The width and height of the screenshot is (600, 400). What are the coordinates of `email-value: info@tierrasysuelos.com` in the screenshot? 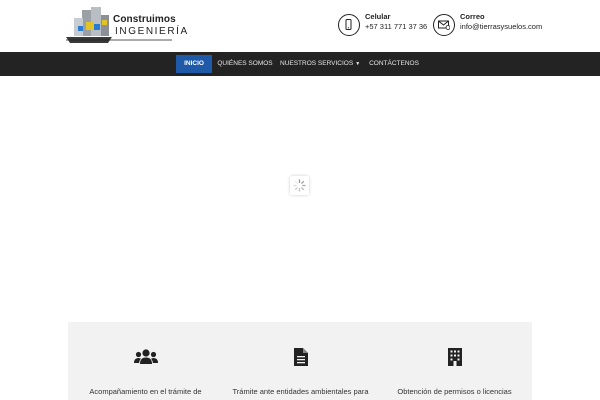 It's located at (501, 26).